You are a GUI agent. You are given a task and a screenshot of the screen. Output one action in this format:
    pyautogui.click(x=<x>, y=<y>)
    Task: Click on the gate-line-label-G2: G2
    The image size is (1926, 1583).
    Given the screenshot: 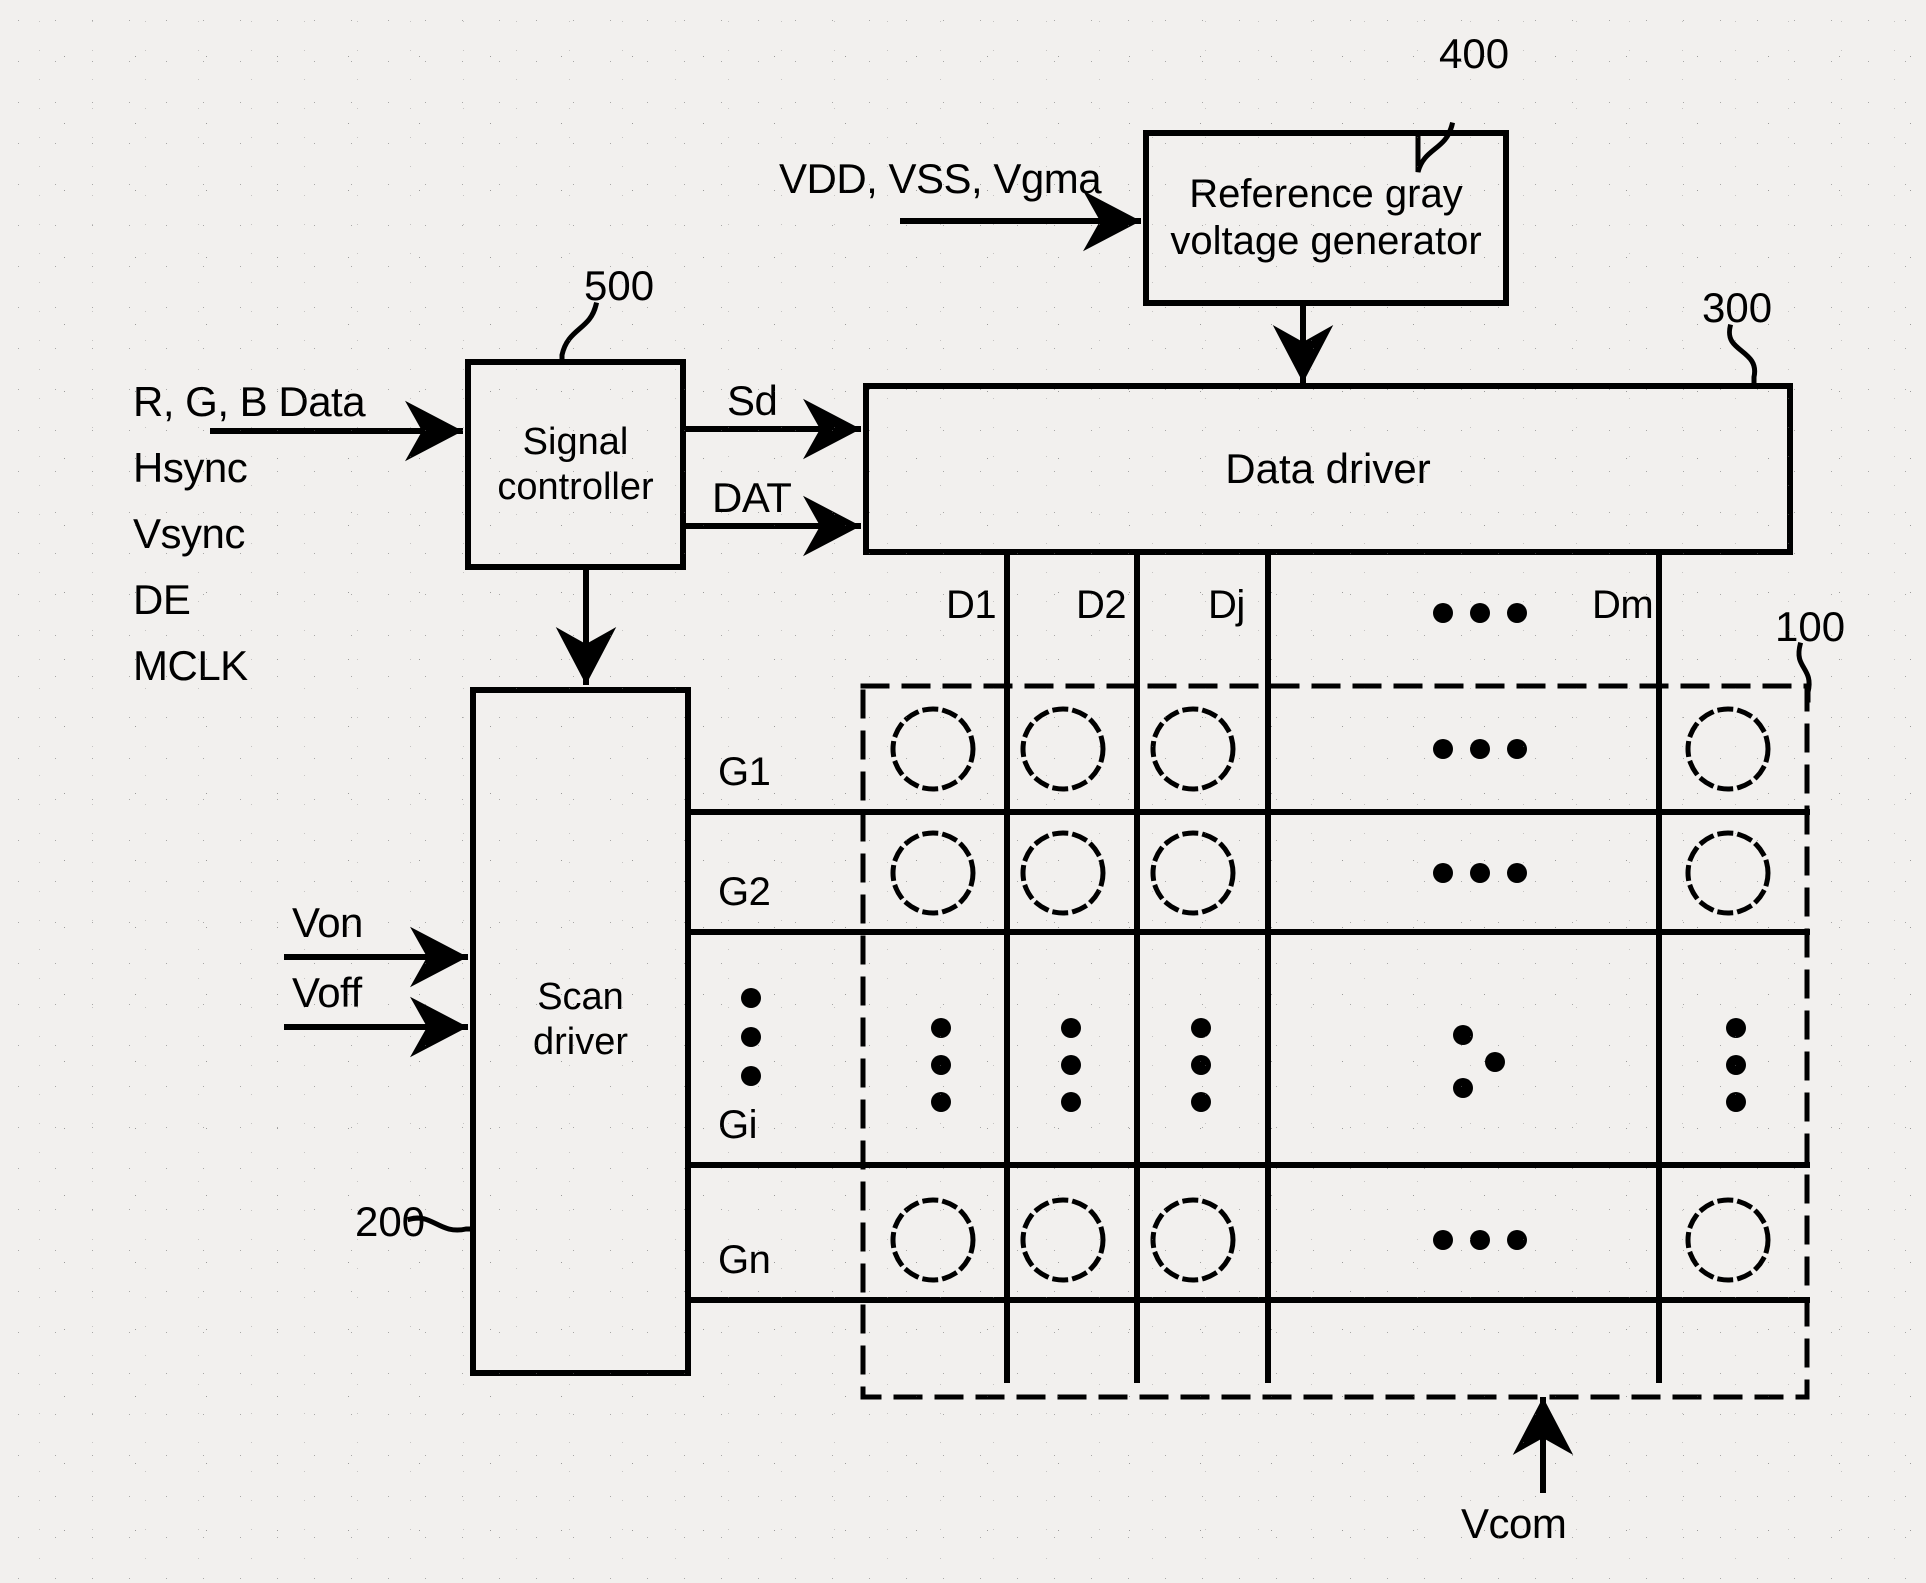 What is the action you would take?
    pyautogui.click(x=744, y=892)
    